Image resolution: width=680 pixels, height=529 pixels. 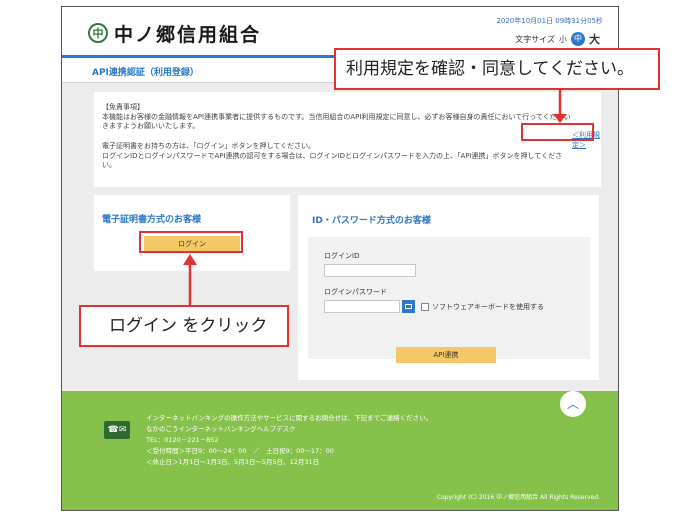 I want to click on login-arrow-icon, so click(x=190, y=279).